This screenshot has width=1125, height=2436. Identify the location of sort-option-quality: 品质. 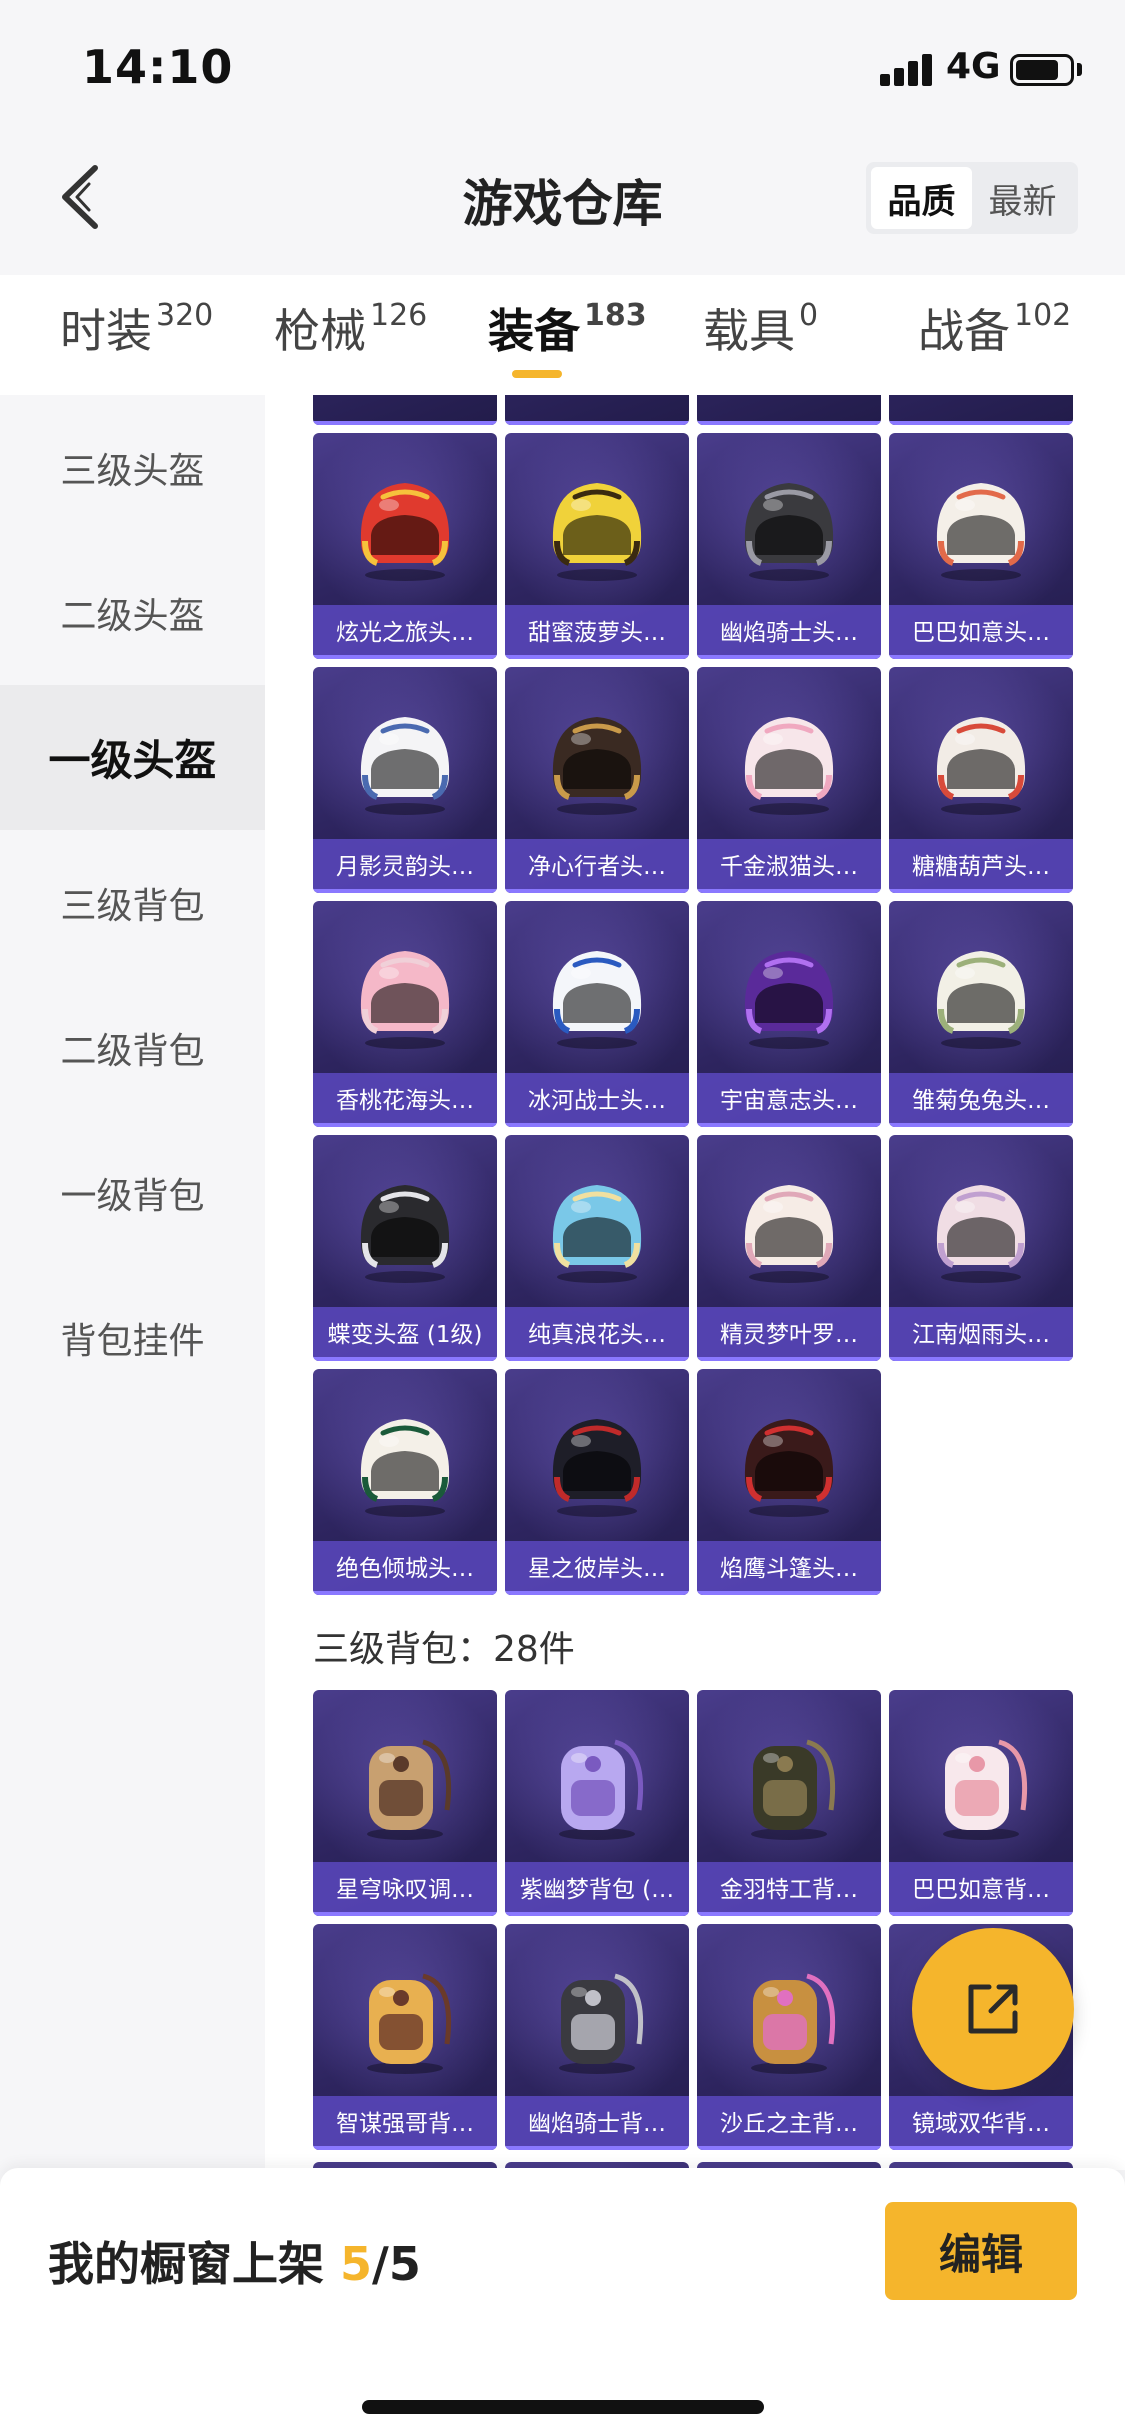
(921, 198).